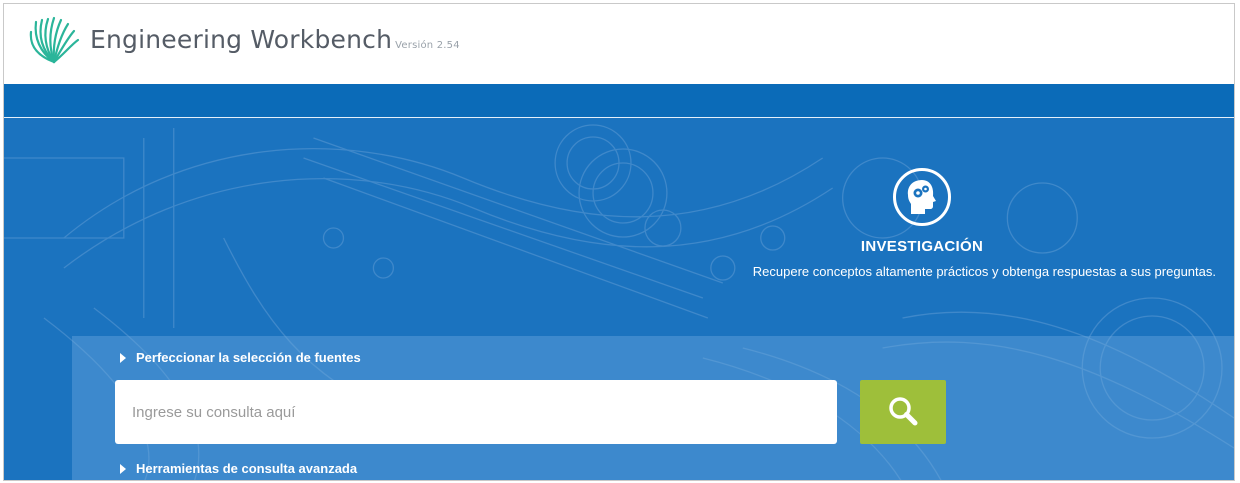 Image resolution: width=1240 pixels, height=483 pixels. What do you see at coordinates (54, 40) in the screenshot?
I see `fan-logo-icon` at bounding box center [54, 40].